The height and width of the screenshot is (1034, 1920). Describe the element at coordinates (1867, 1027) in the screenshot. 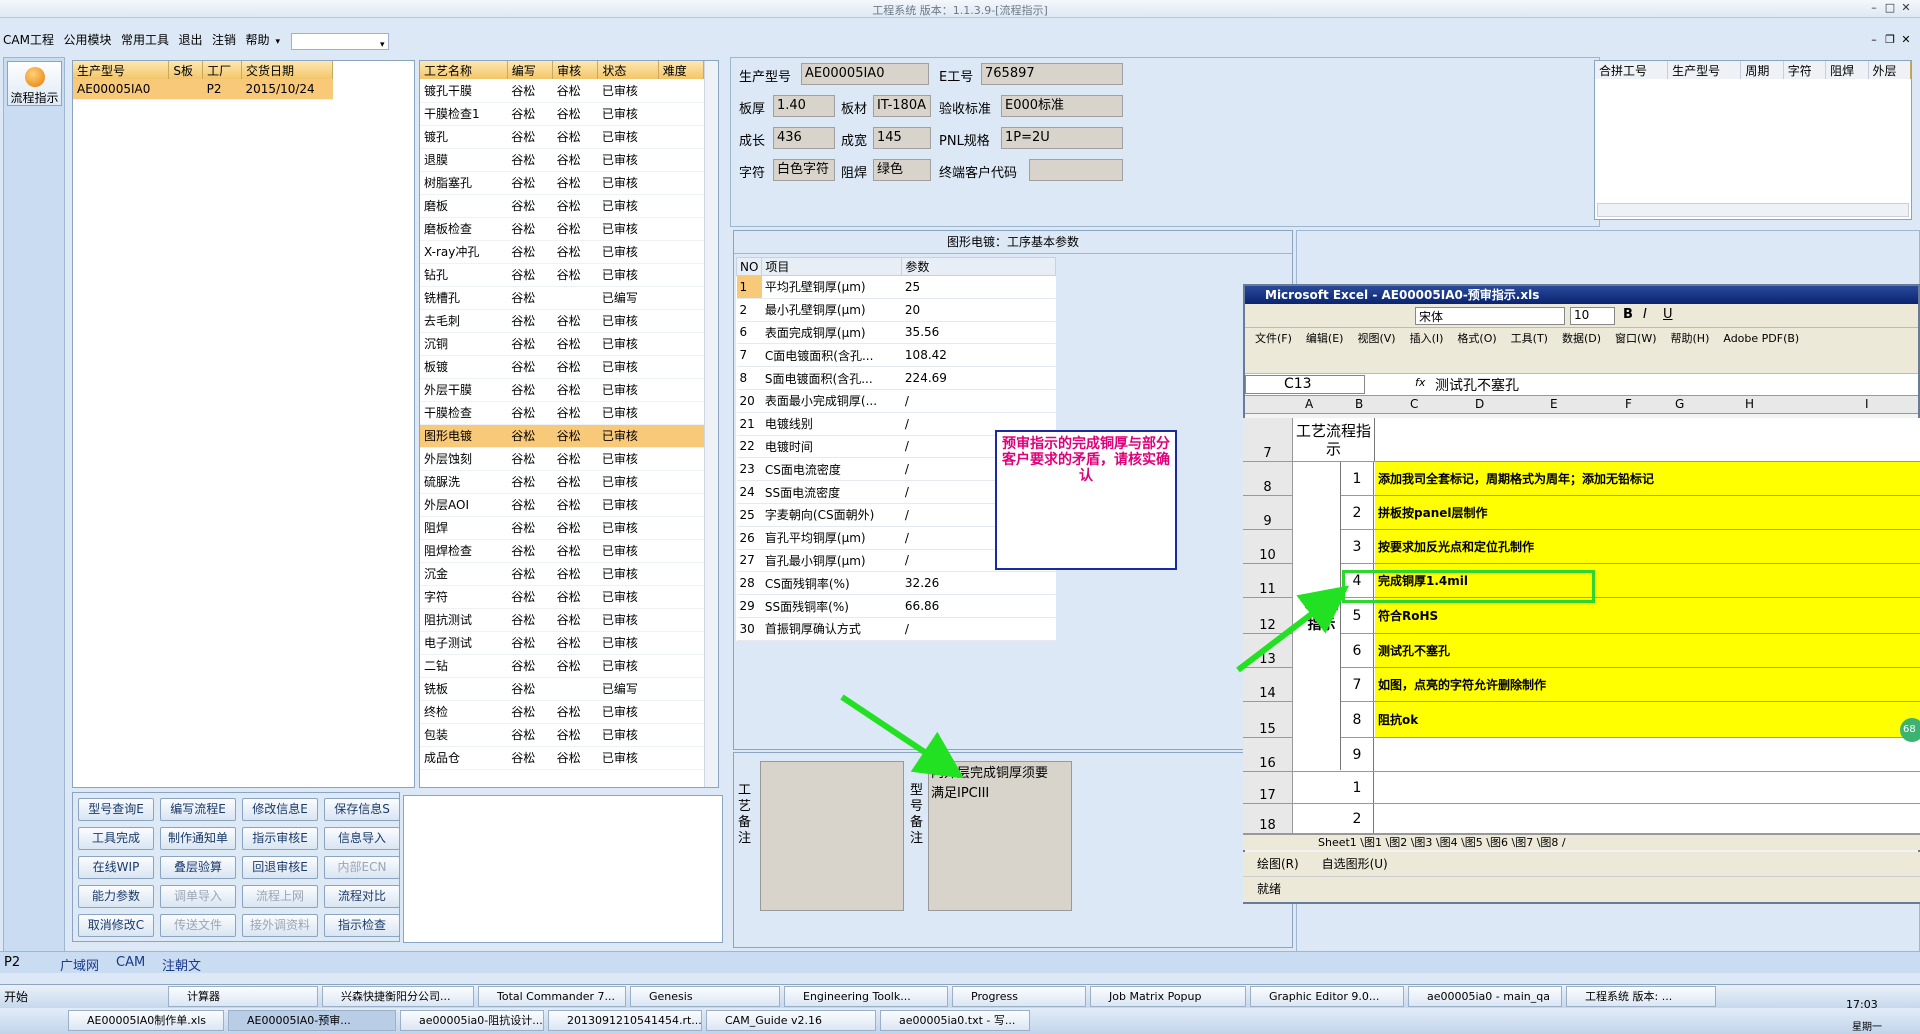

I see `day: 星期一` at that location.